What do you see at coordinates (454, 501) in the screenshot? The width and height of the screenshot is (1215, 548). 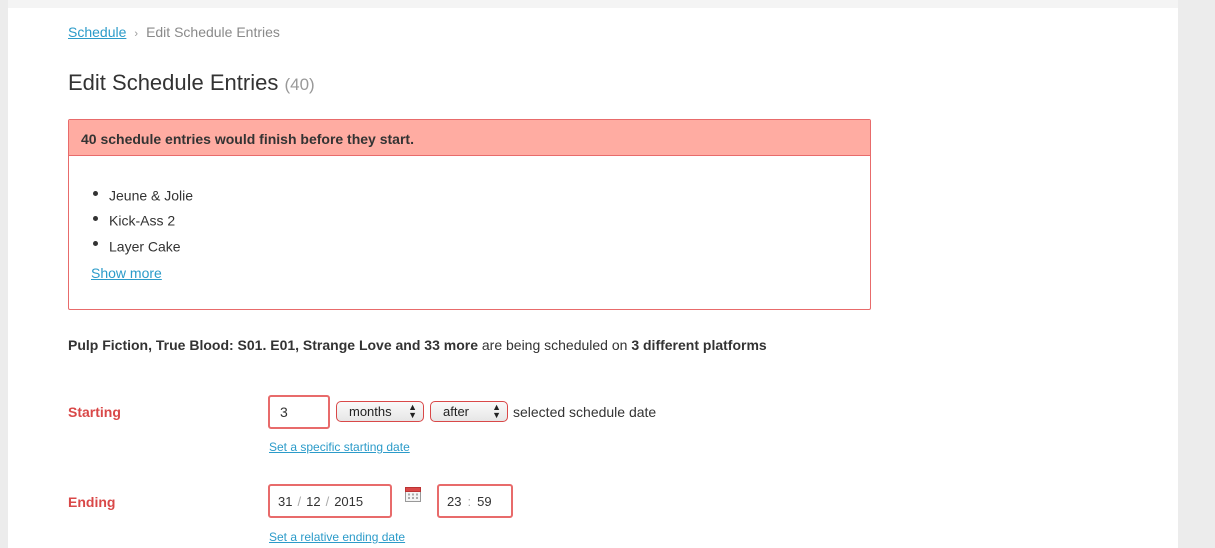 I see `ending-hour: 23` at bounding box center [454, 501].